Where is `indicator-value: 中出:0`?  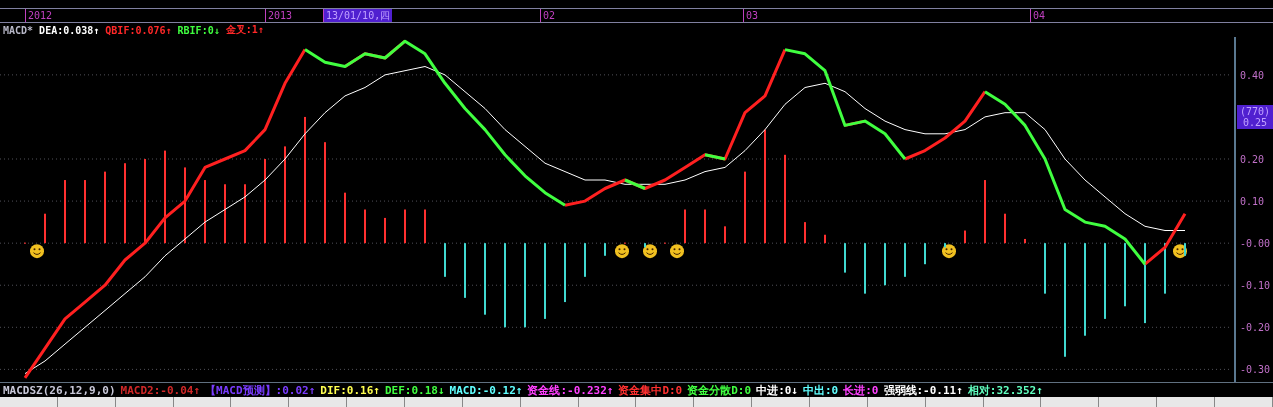 indicator-value: 中出:0 is located at coordinates (821, 390).